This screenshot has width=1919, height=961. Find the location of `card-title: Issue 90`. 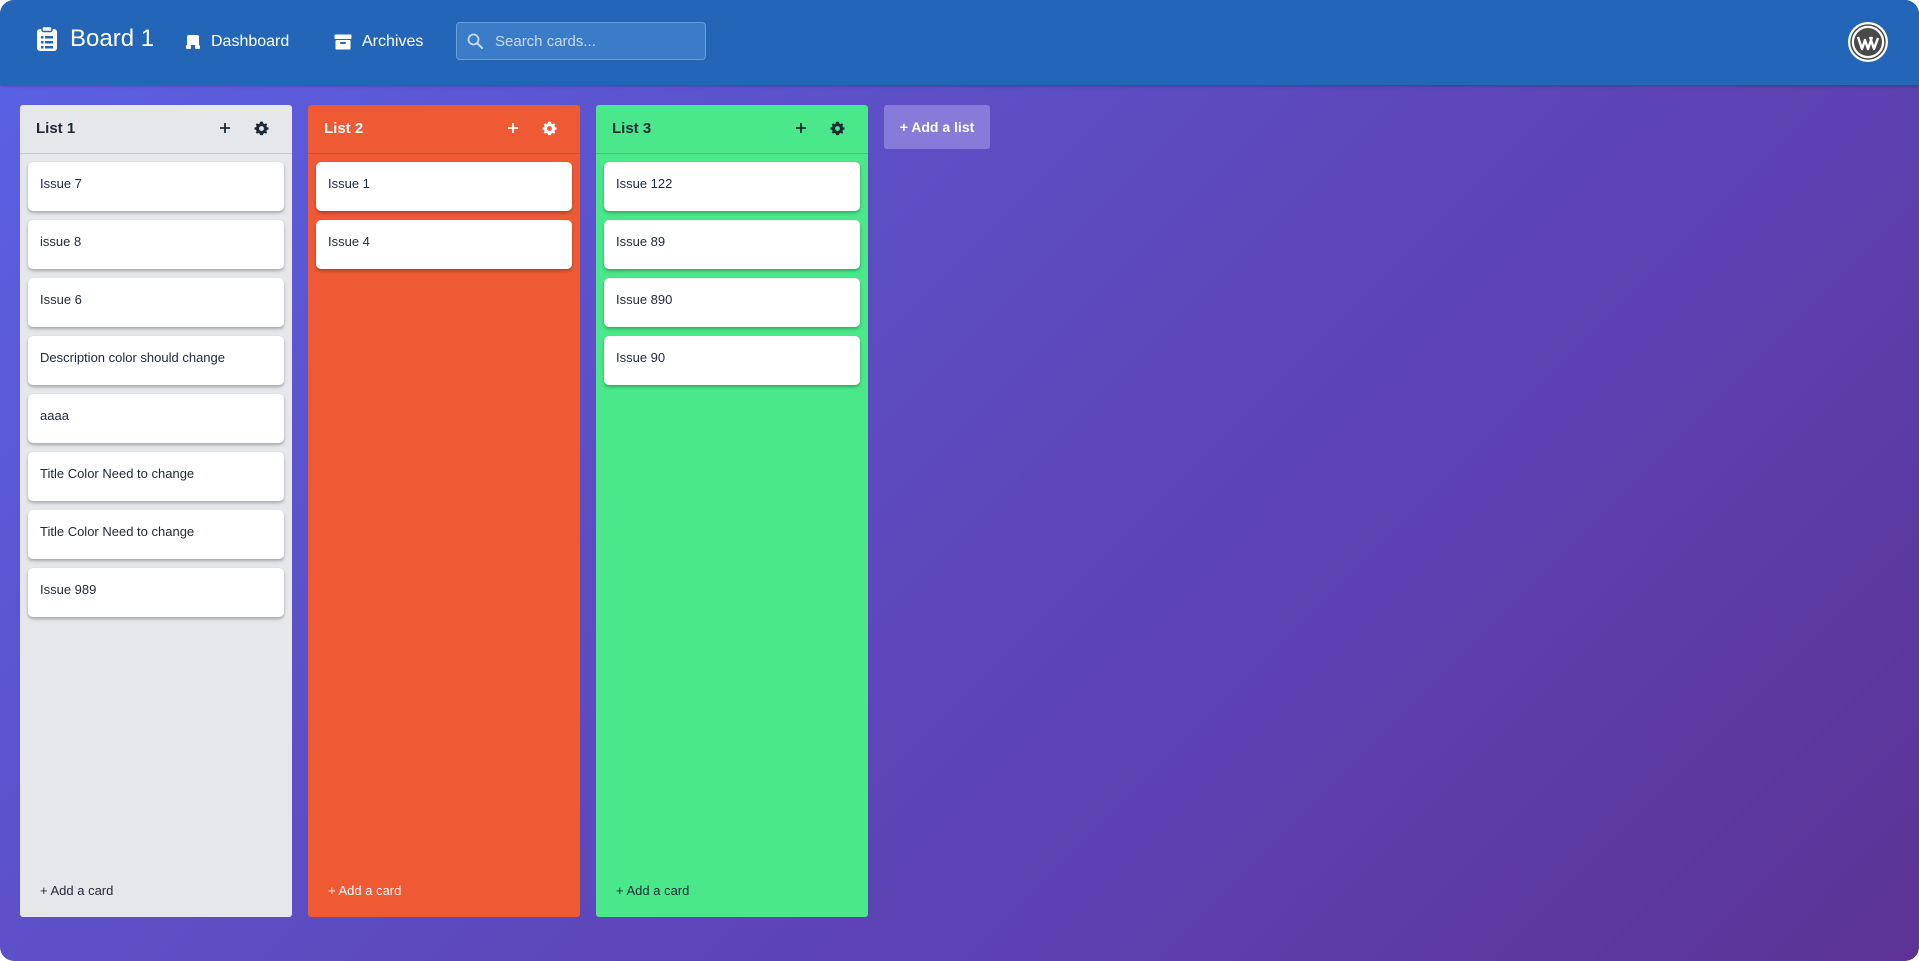

card-title: Issue 90 is located at coordinates (641, 357).